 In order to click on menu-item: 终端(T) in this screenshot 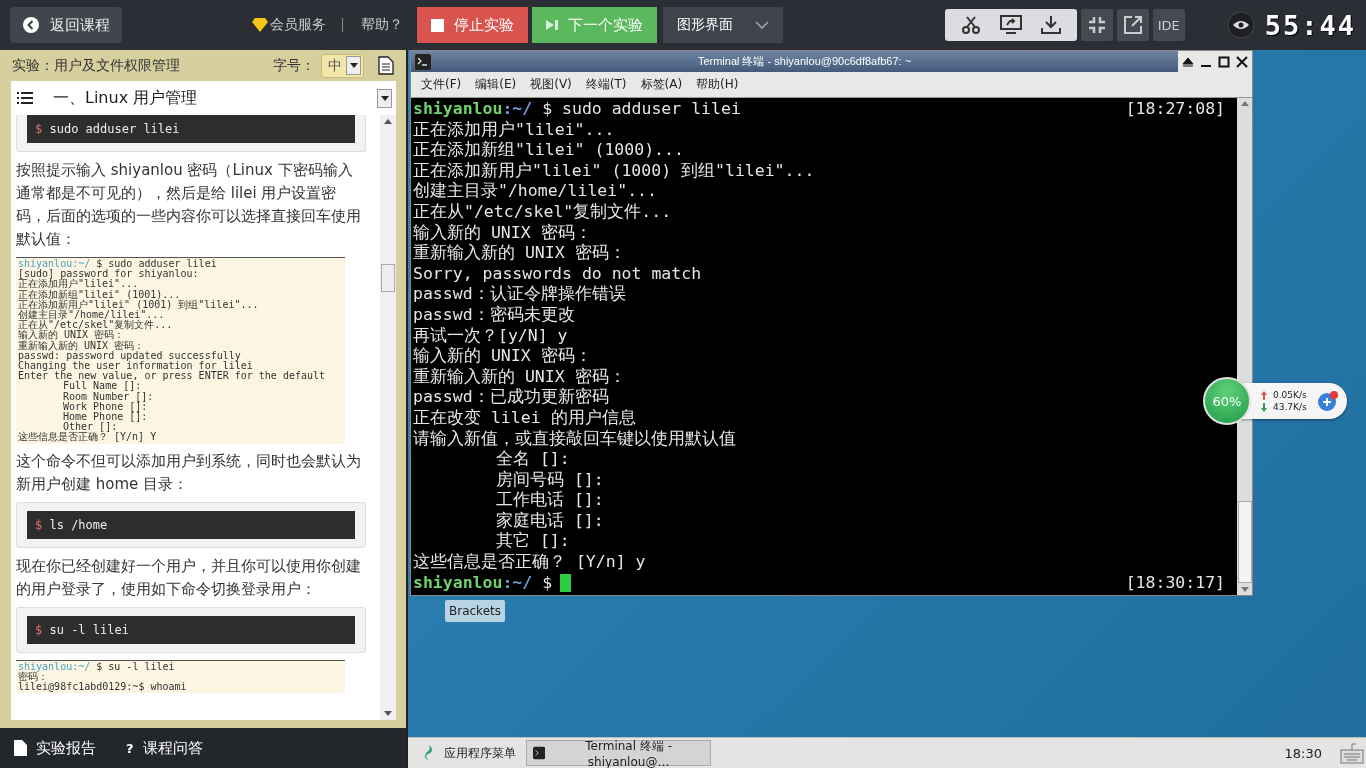, I will do `click(606, 84)`.